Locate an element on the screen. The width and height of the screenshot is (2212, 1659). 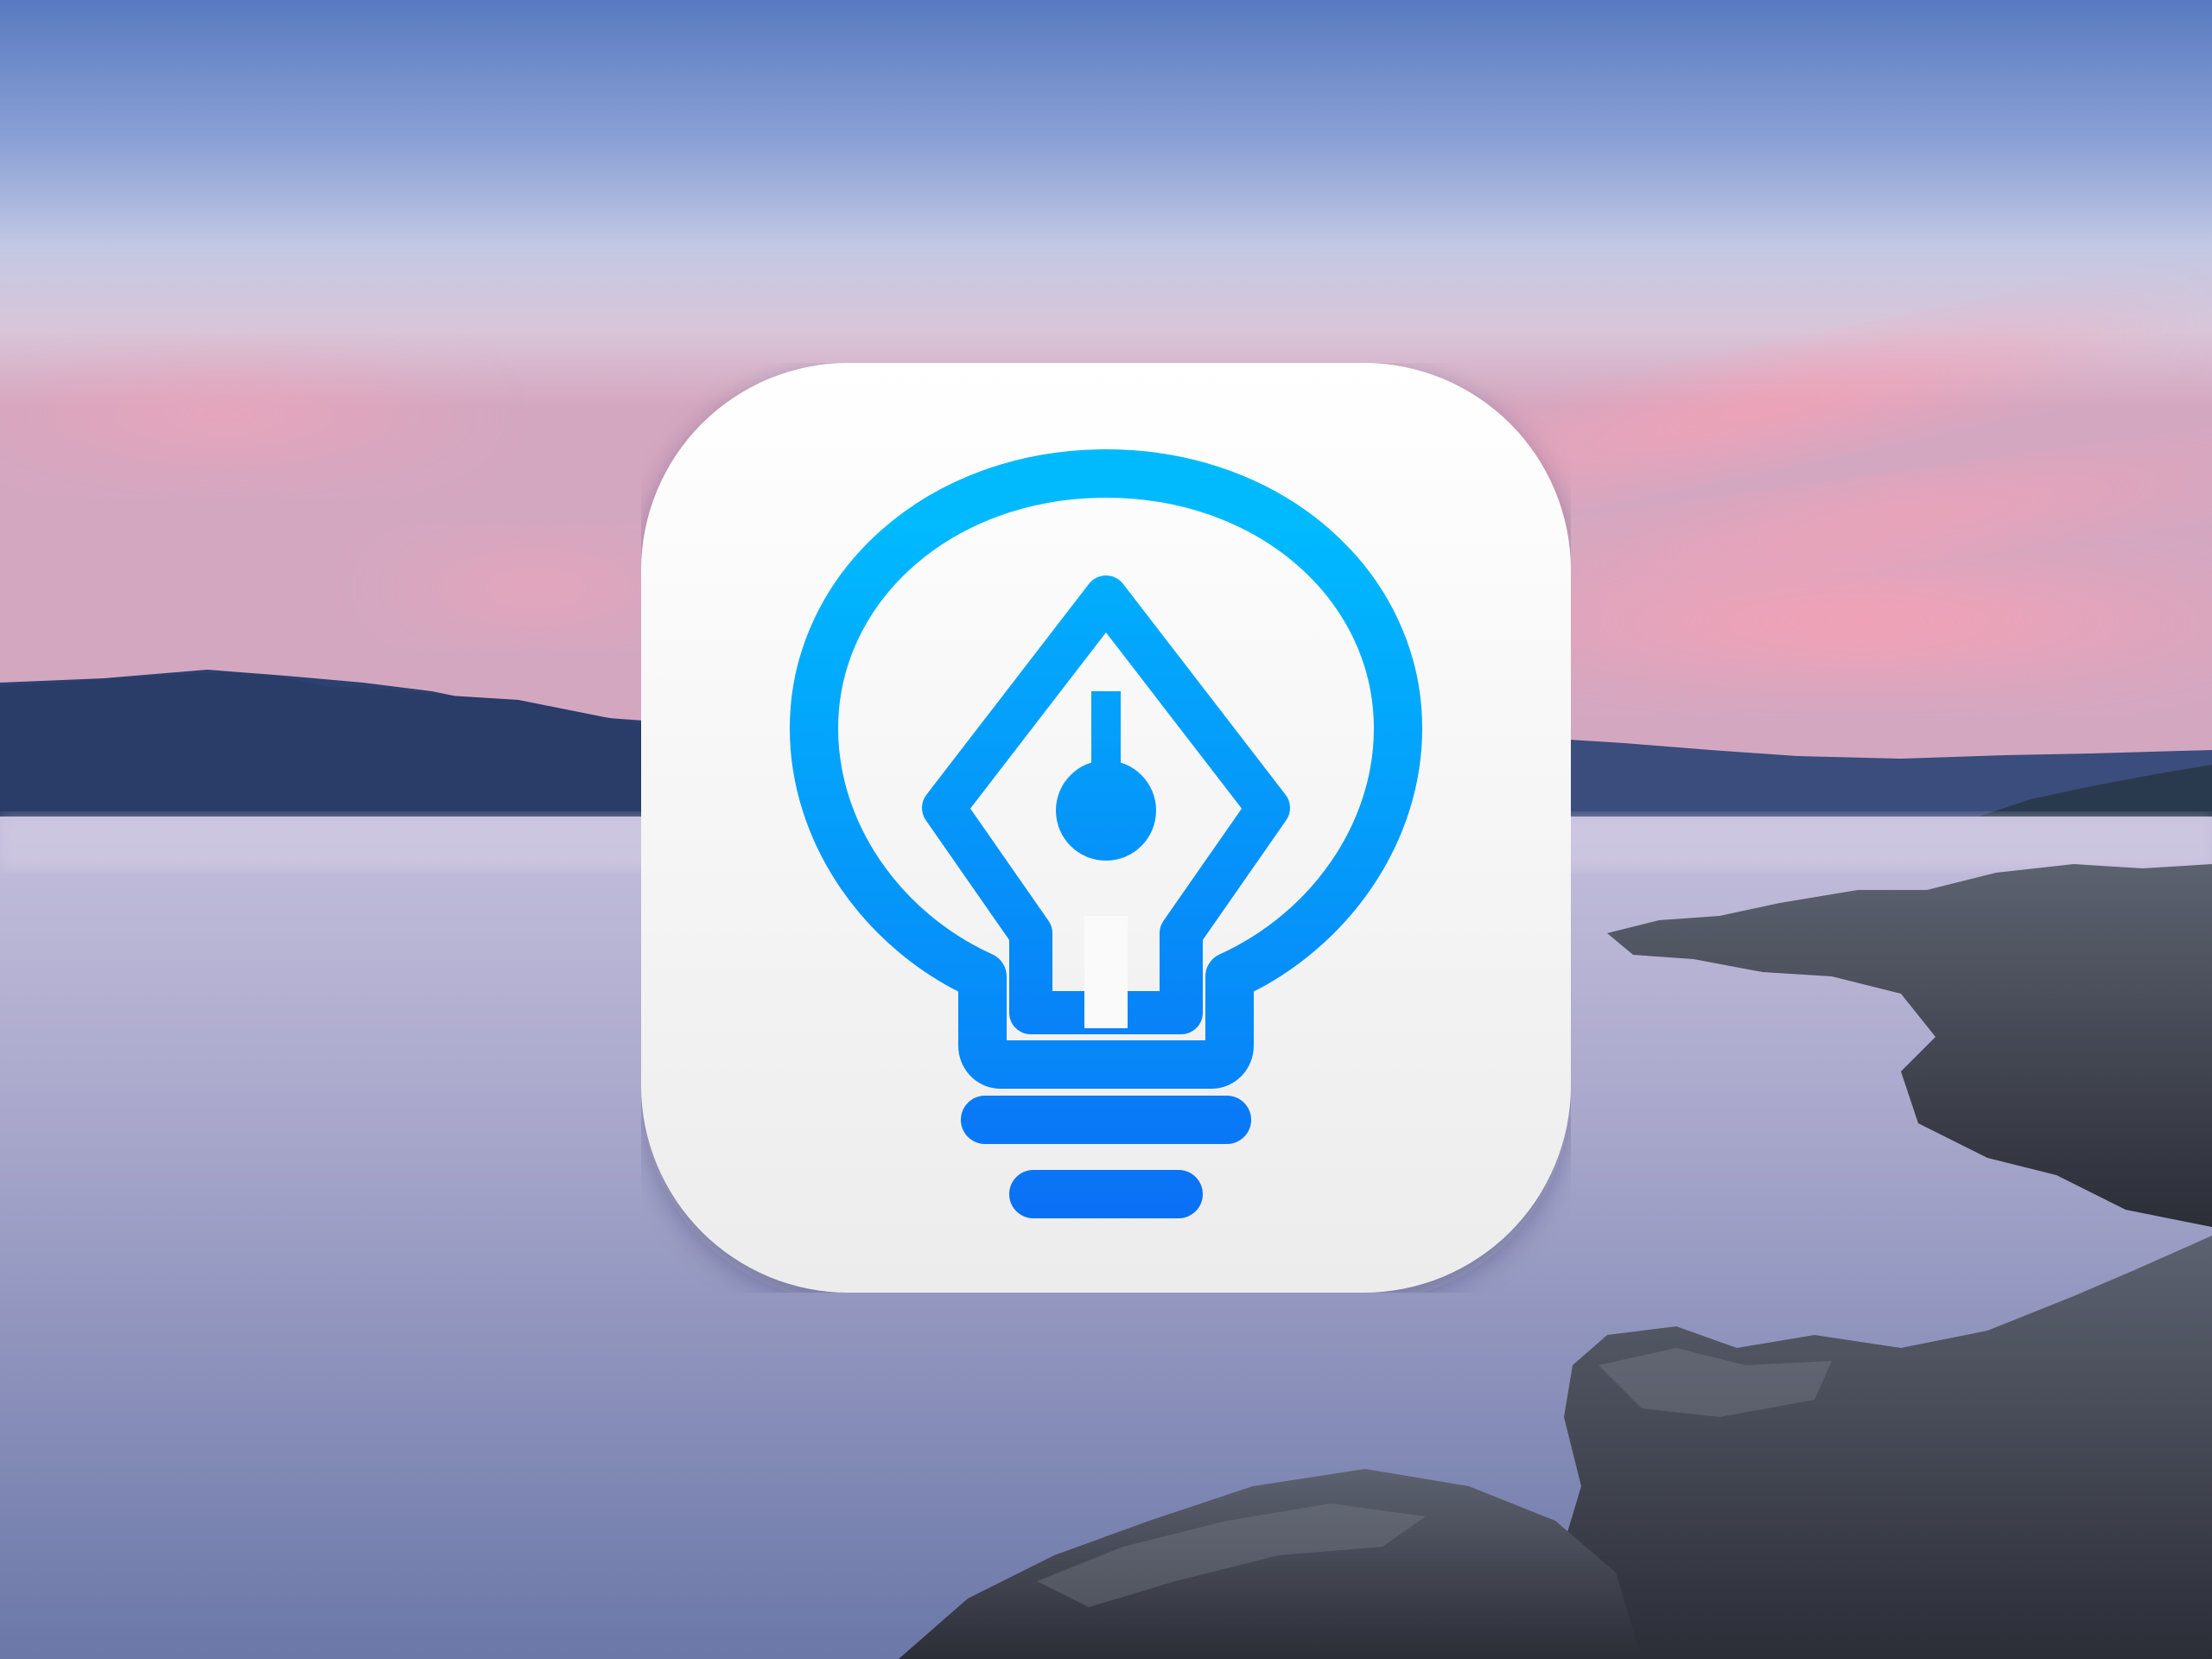
nib-gap is located at coordinates (1106, 972).